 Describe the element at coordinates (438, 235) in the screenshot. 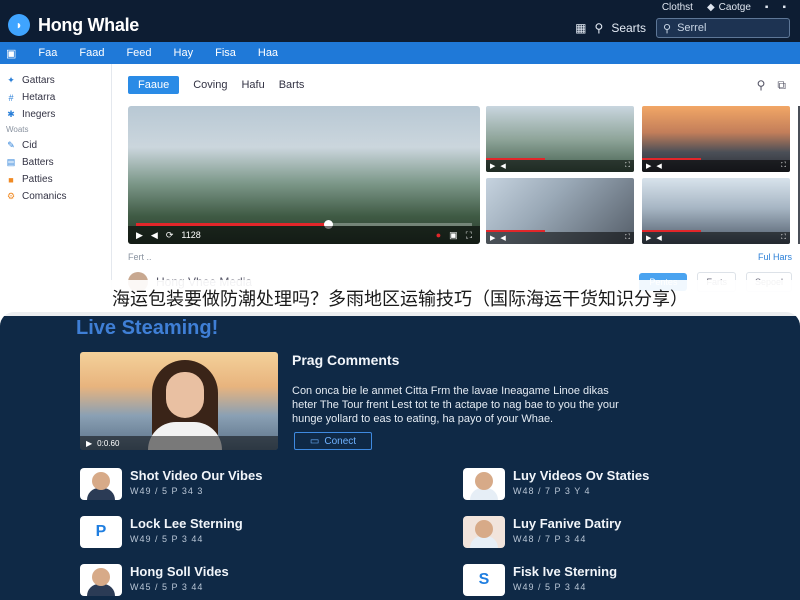

I see `record-icon: ●` at that location.